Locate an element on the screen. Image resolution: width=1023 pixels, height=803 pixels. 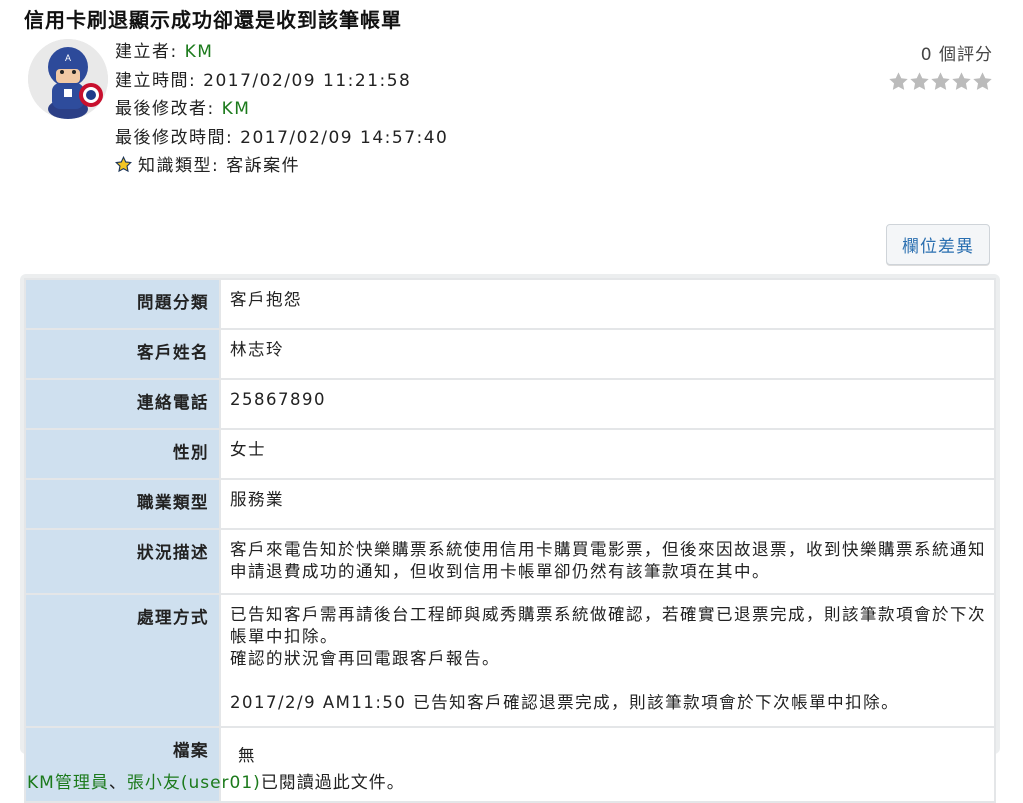
table-row: 問題分類 客戶抱怨 is located at coordinates (510, 304).